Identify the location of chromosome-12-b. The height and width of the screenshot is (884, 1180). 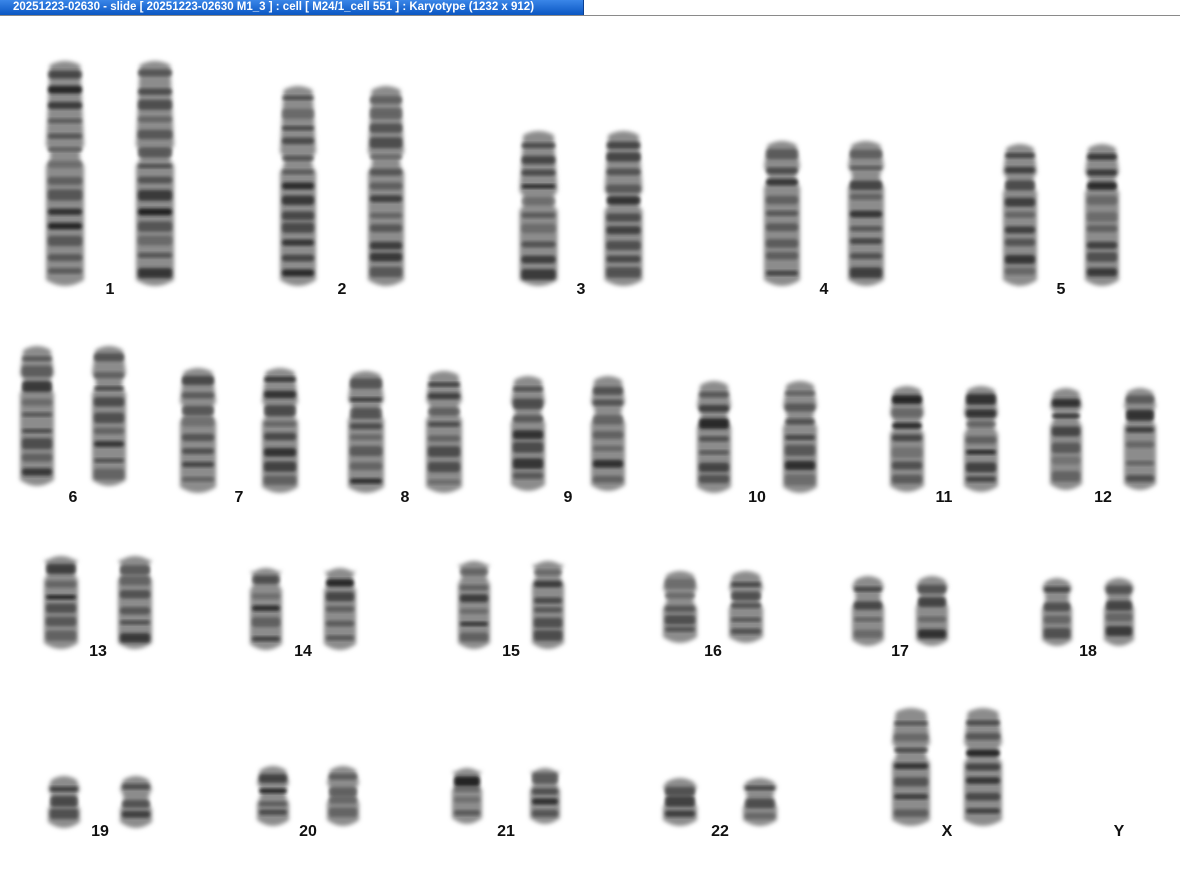
(1140, 439).